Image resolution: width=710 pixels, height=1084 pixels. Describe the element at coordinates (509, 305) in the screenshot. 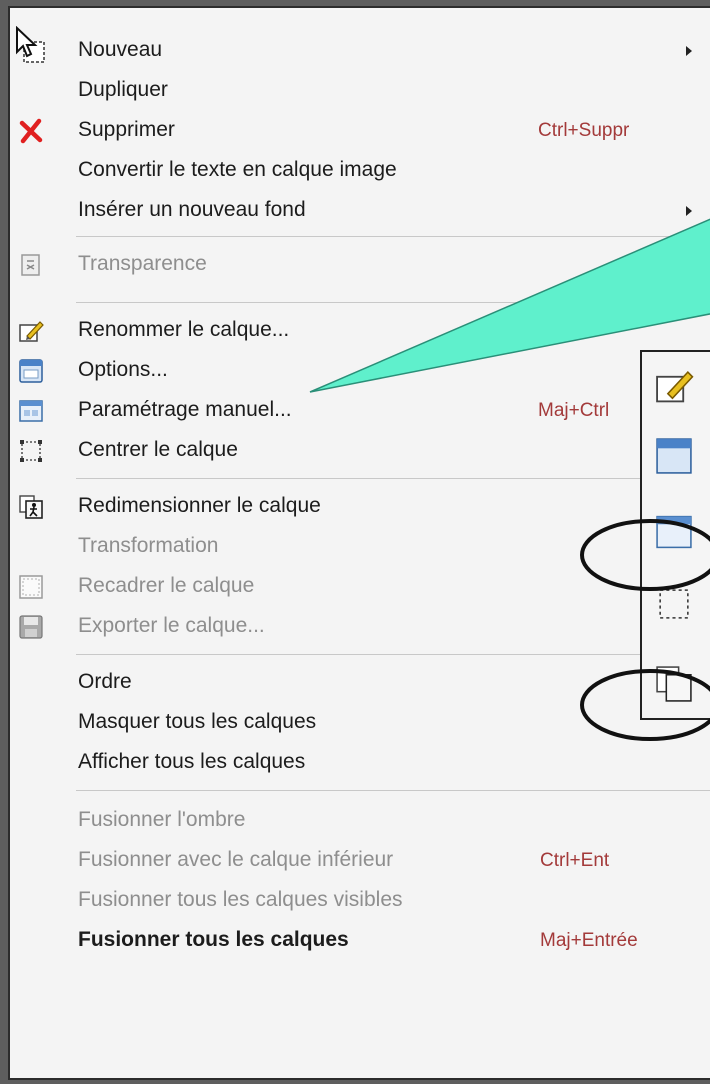

I see `callout-pointer` at that location.